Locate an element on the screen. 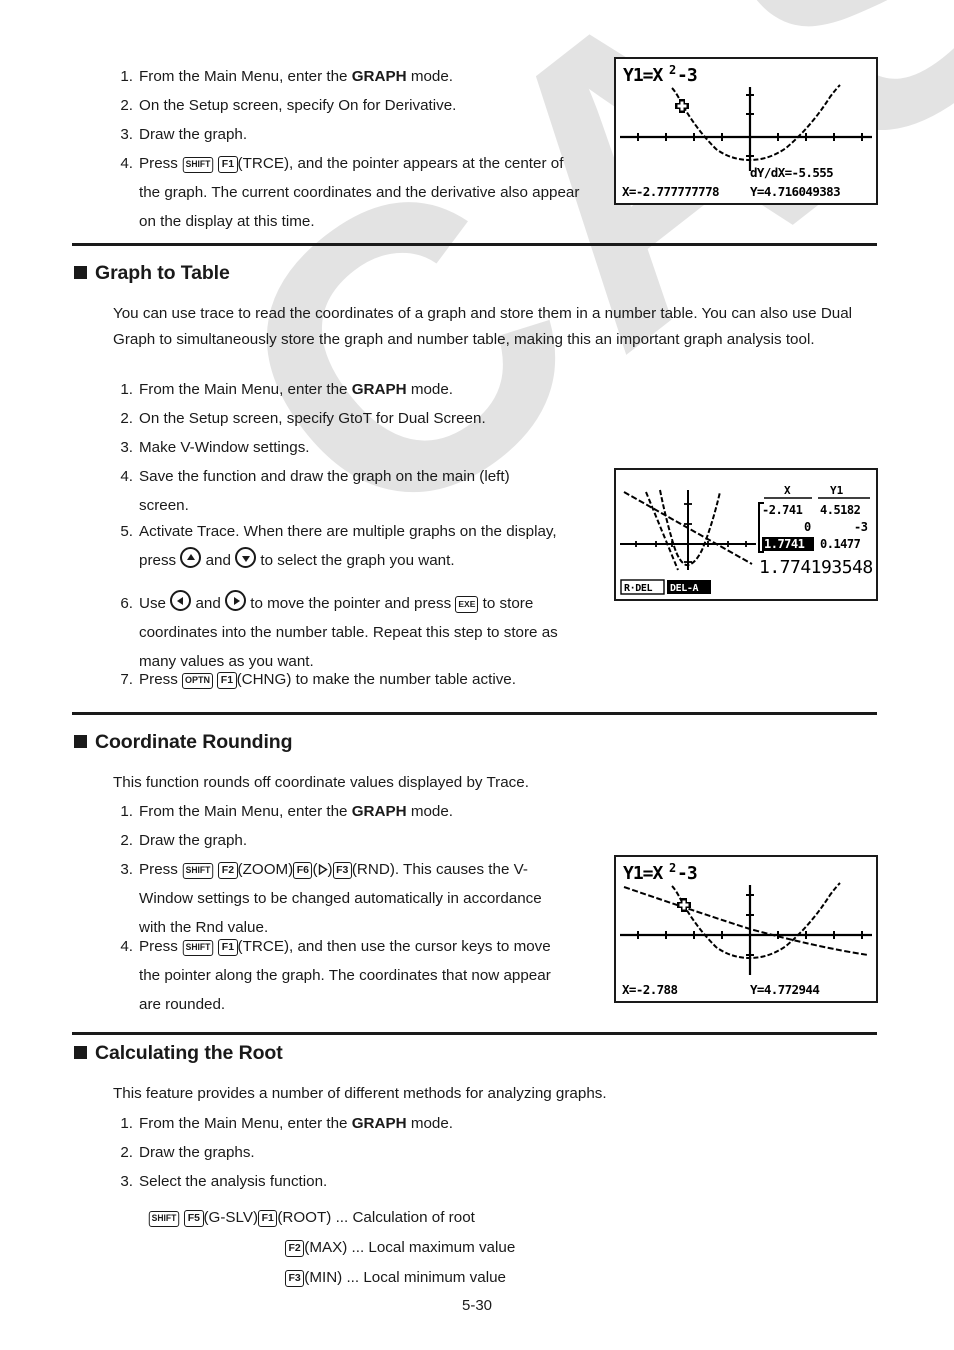 Image resolution: width=954 pixels, height=1350 pixels. list-item: 2. Draw the graphs. is located at coordinates (348, 1152).